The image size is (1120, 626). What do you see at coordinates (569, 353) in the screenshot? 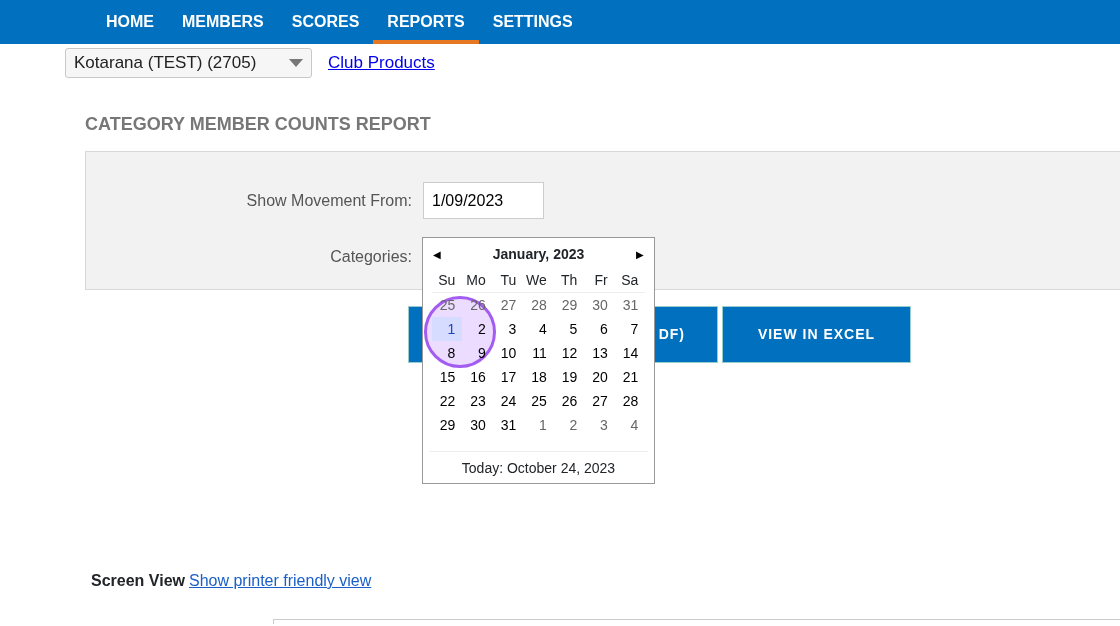
I see `calendar-day: 12` at bounding box center [569, 353].